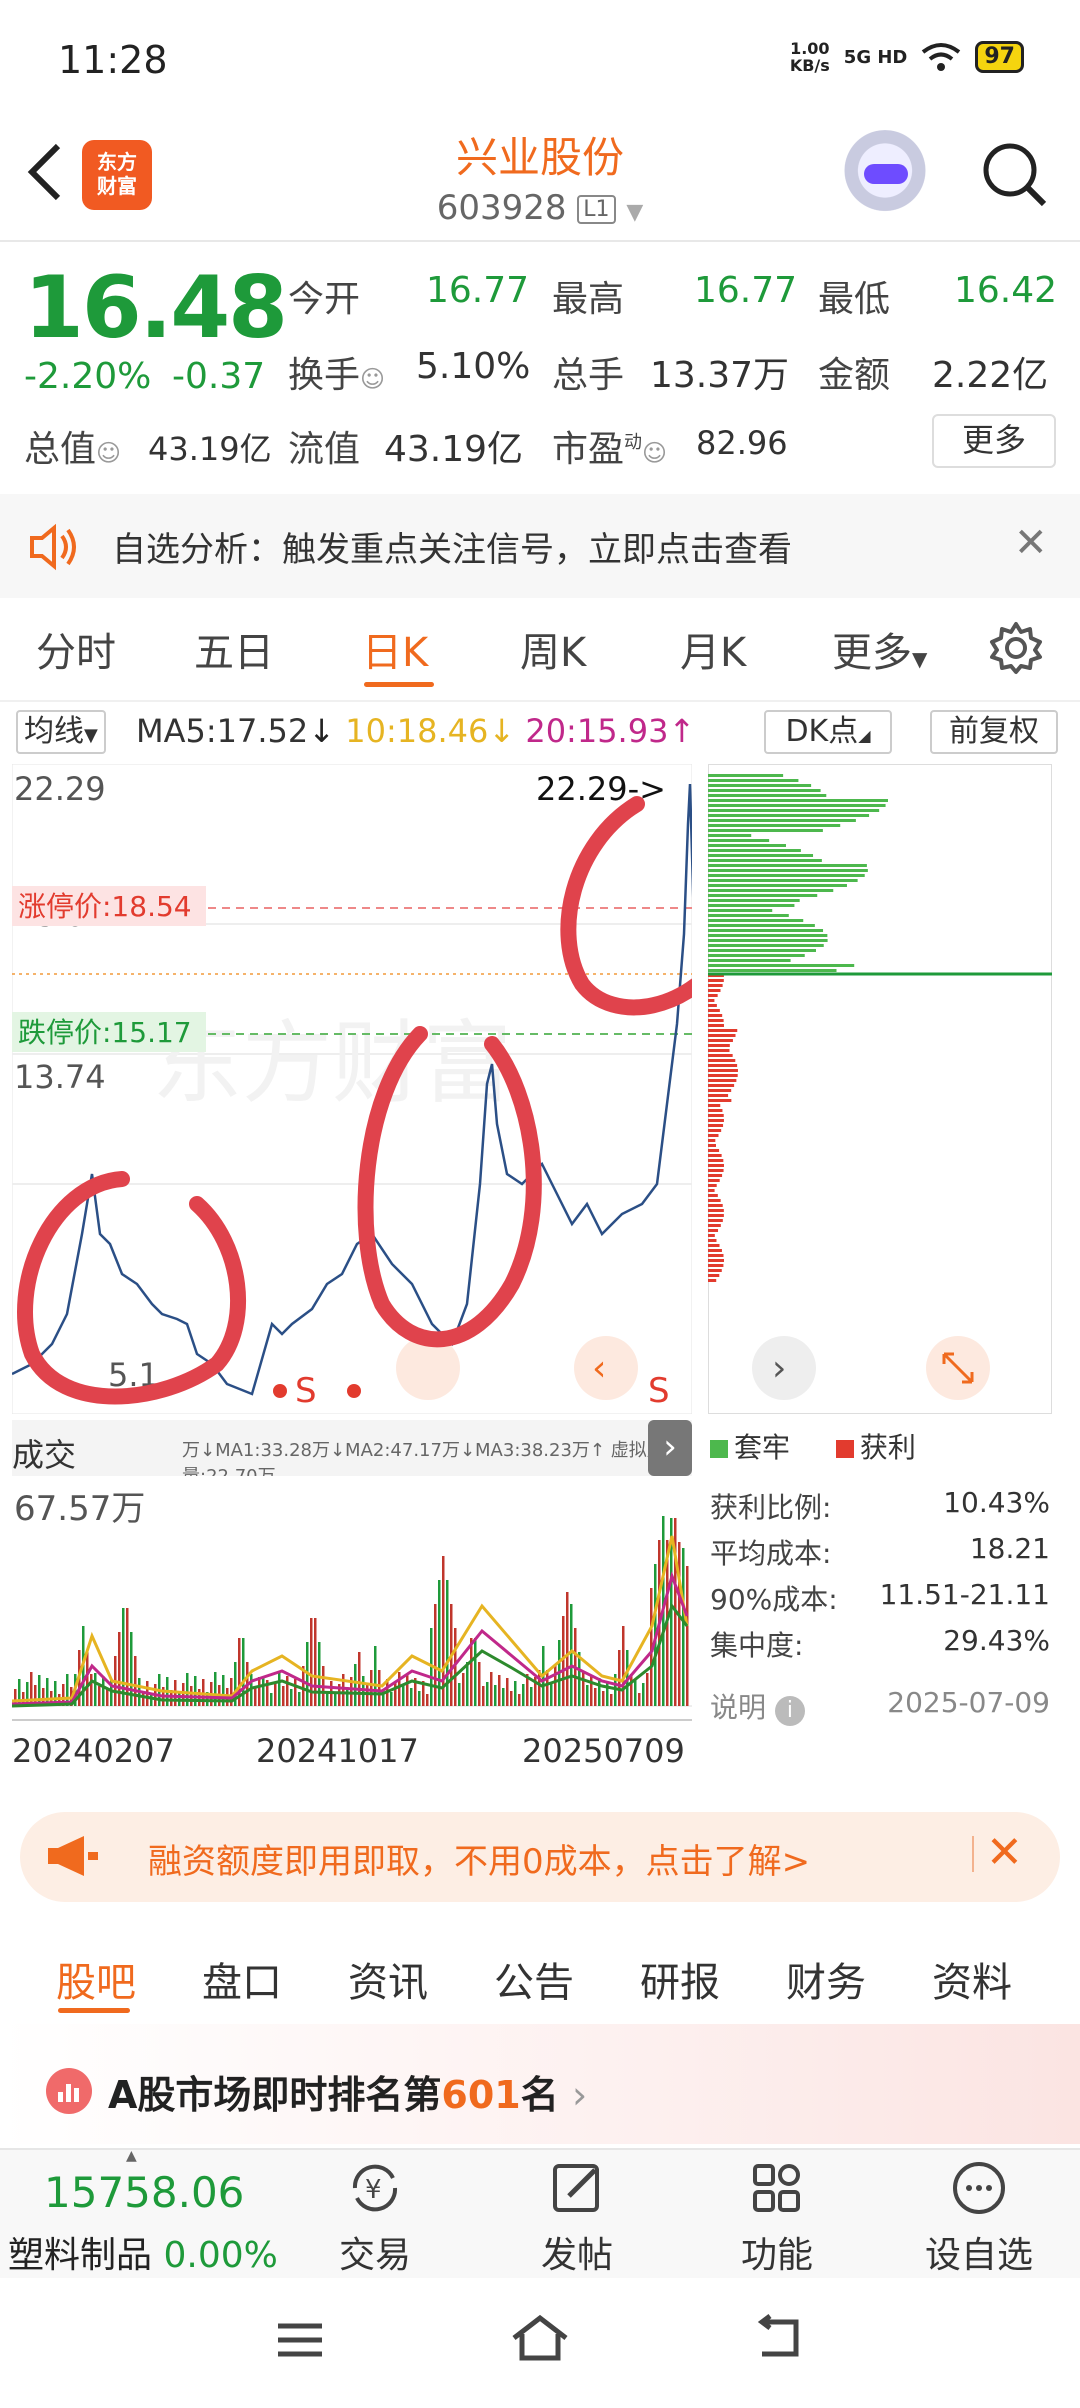  What do you see at coordinates (69, 2091) in the screenshot?
I see `rank-chart-icon` at bounding box center [69, 2091].